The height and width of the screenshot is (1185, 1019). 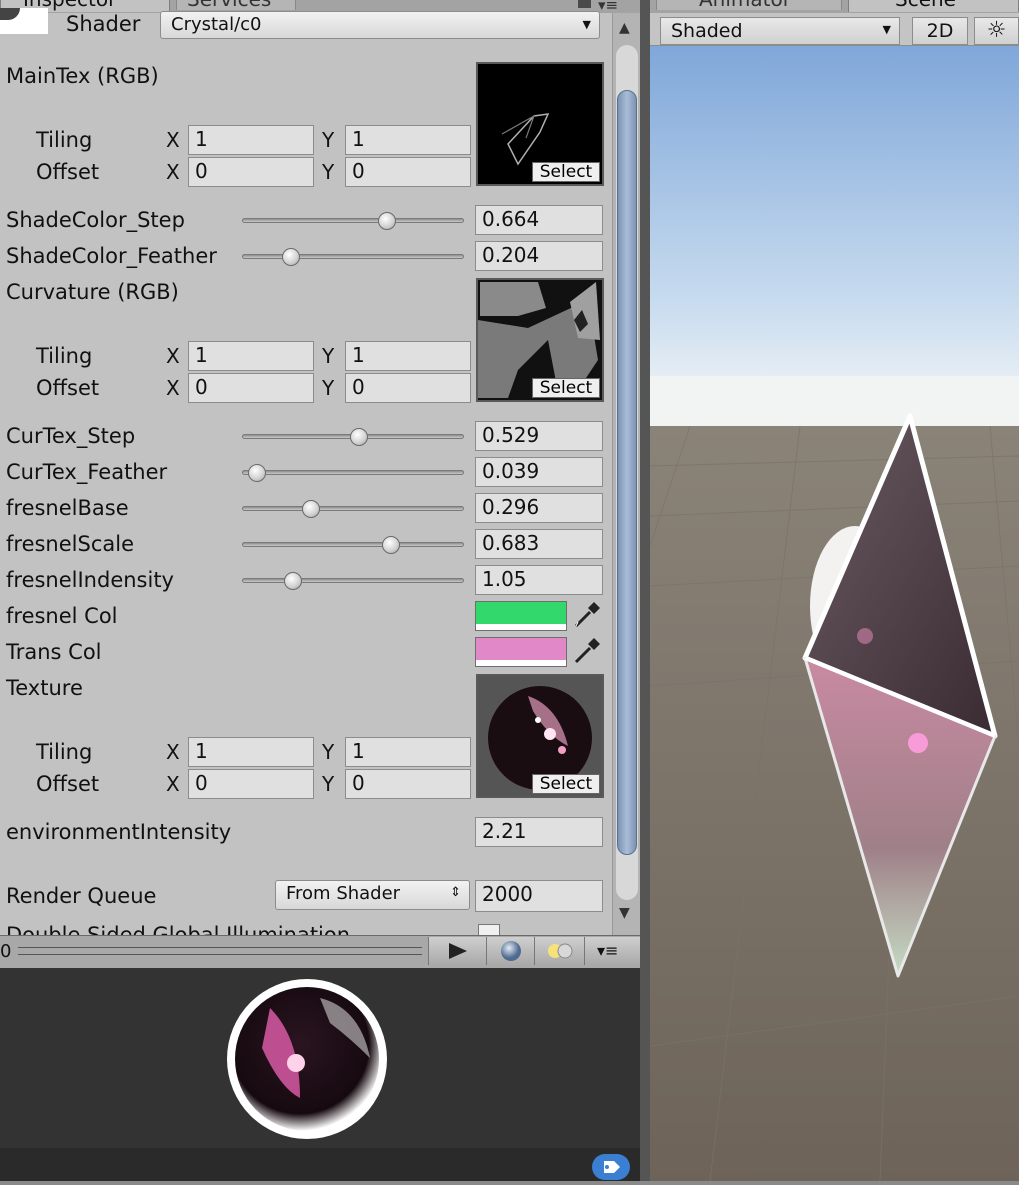 What do you see at coordinates (380, 25) in the screenshot?
I see `shader-dropdown: Crystal/c0 ▼` at bounding box center [380, 25].